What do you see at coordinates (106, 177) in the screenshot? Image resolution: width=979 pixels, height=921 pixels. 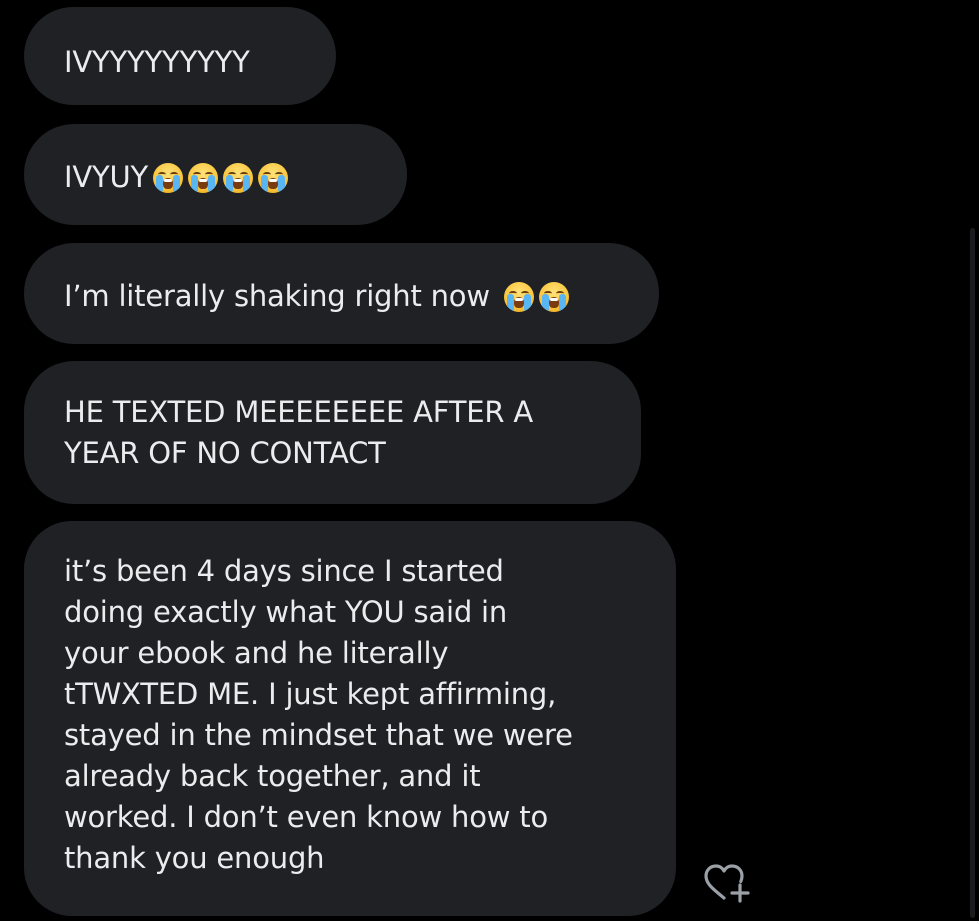 I see `message-text: IVYUY` at bounding box center [106, 177].